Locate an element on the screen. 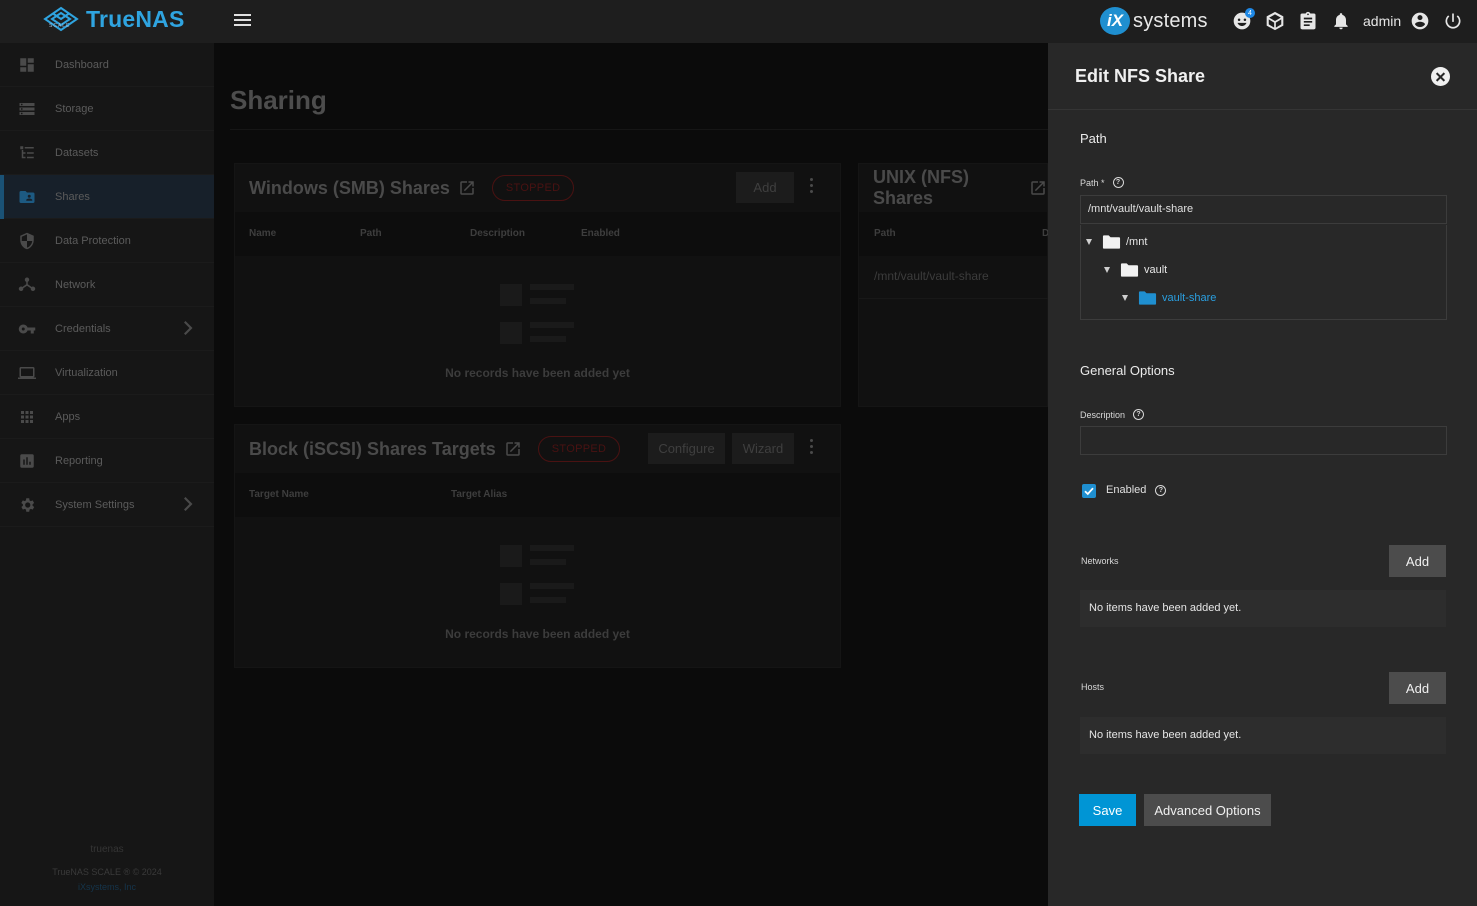 Image resolution: width=1477 pixels, height=906 pixels. path-input: /mnt/vault/vault-share is located at coordinates (1263, 209).